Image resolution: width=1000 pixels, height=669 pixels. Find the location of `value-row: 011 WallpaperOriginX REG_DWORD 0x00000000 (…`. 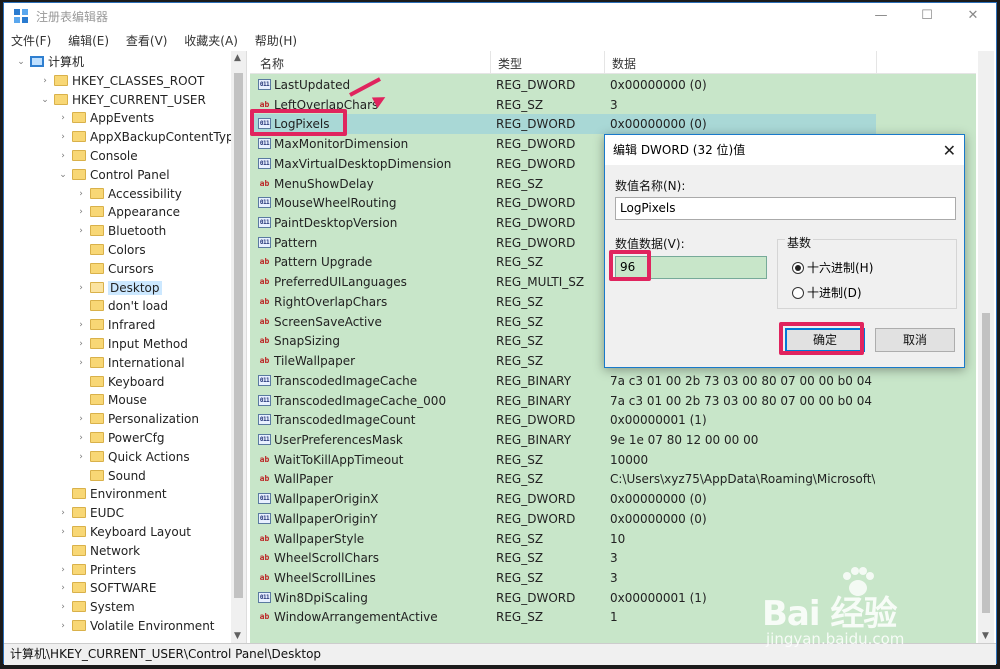

value-row: 011 WallpaperOriginX REG_DWORD 0x00000000 (… is located at coordinates (613, 499).